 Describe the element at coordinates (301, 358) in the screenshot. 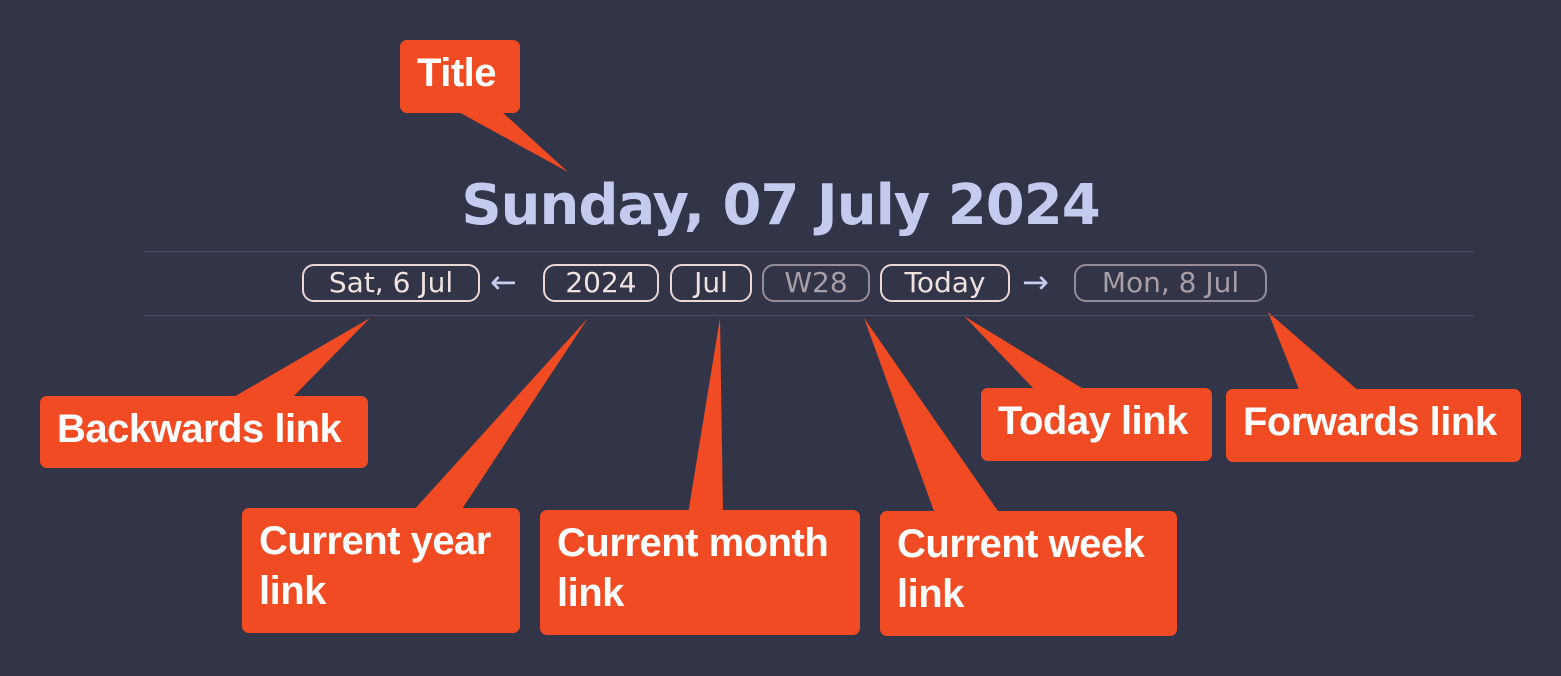

I see `backwards-callout-pointer` at that location.